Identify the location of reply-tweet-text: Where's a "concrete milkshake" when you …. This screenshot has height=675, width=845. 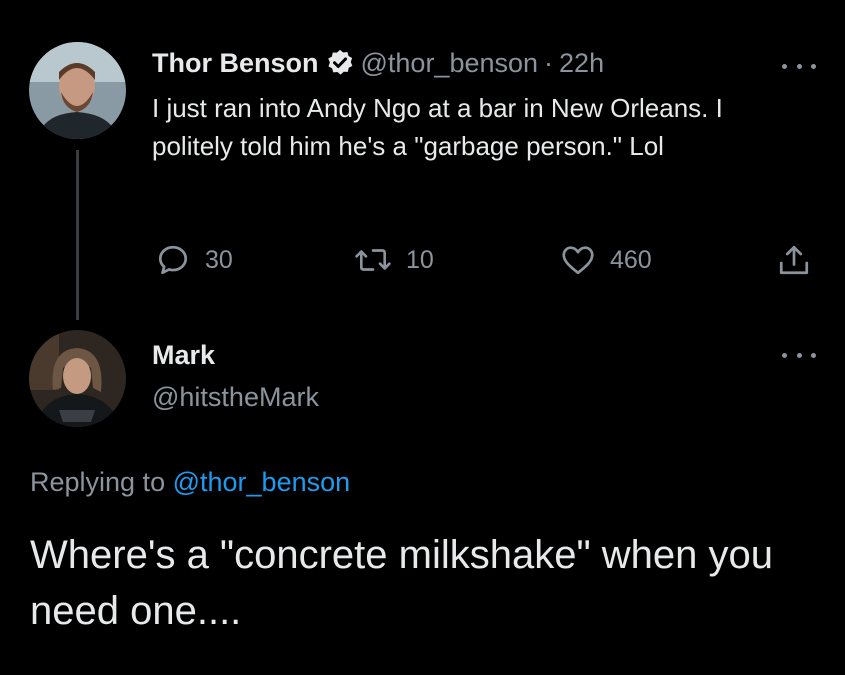
(402, 583).